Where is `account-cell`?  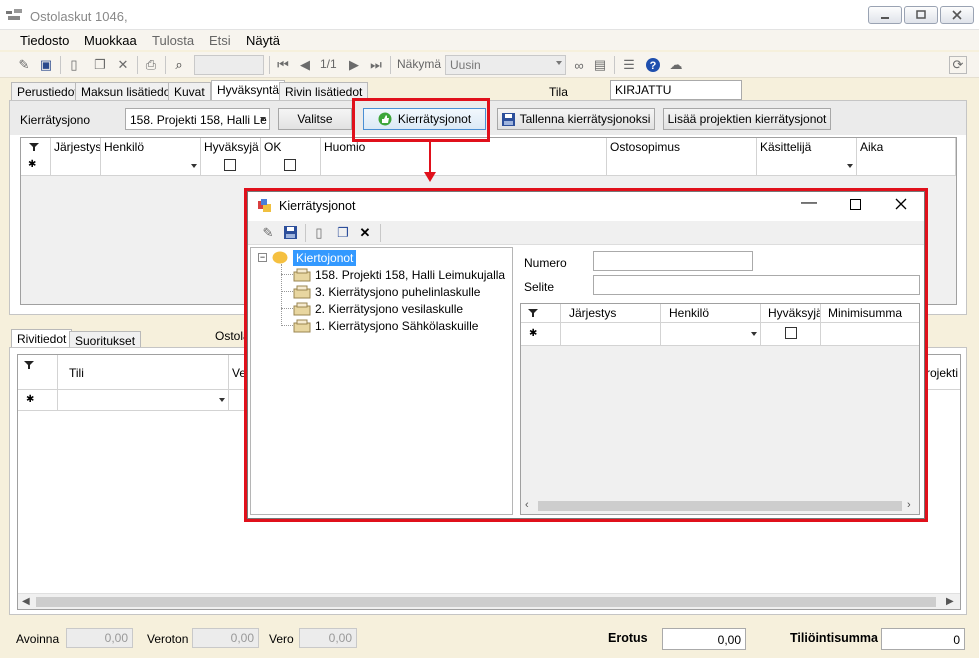
account-cell is located at coordinates (143, 400).